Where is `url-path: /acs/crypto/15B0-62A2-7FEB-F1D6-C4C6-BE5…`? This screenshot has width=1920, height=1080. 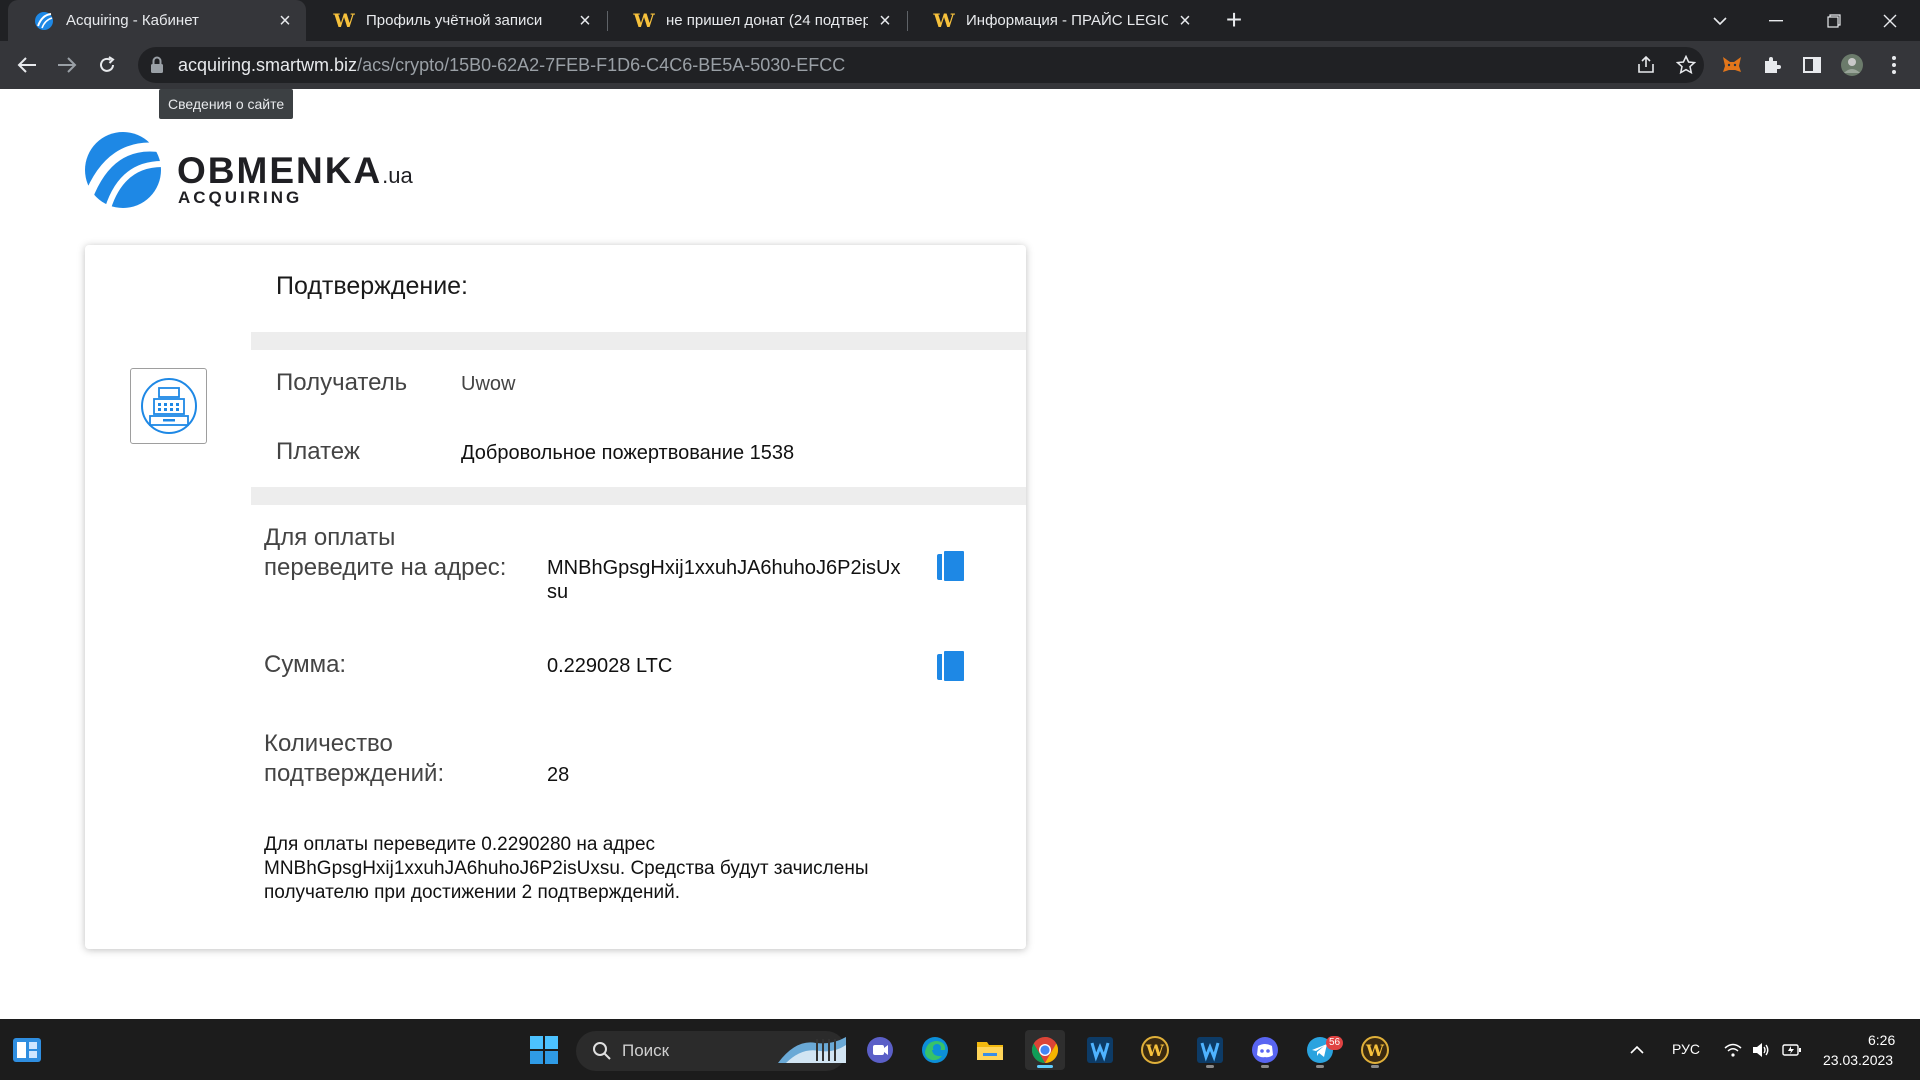 url-path: /acs/crypto/15B0-62A2-7FEB-F1D6-C4C6-BE5… is located at coordinates (601, 65).